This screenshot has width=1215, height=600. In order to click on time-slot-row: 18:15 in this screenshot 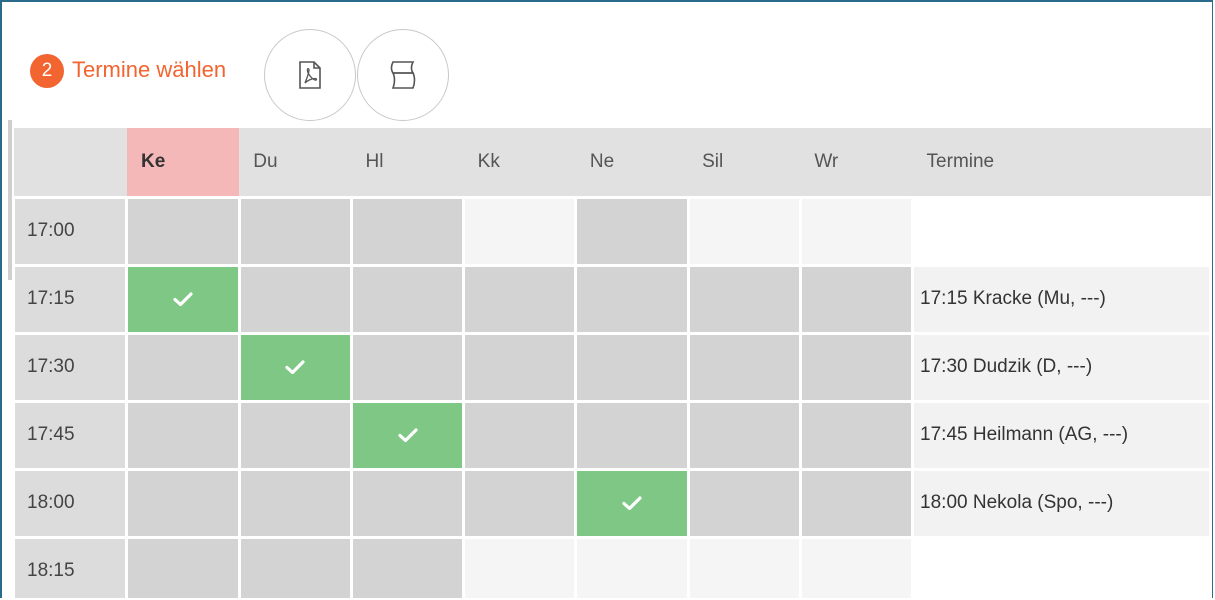, I will do `click(611, 566)`.